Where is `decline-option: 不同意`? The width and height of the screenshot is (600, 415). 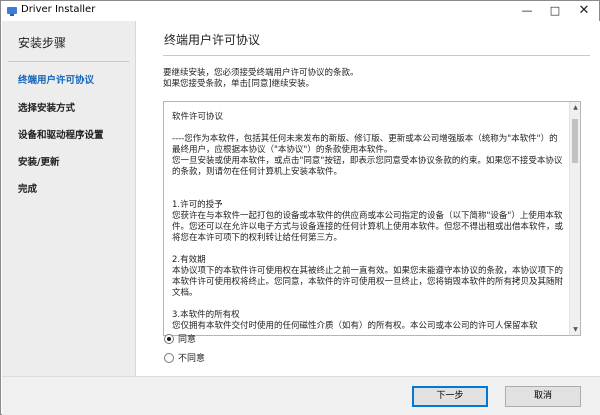
decline-option: 不同意 is located at coordinates (184, 357).